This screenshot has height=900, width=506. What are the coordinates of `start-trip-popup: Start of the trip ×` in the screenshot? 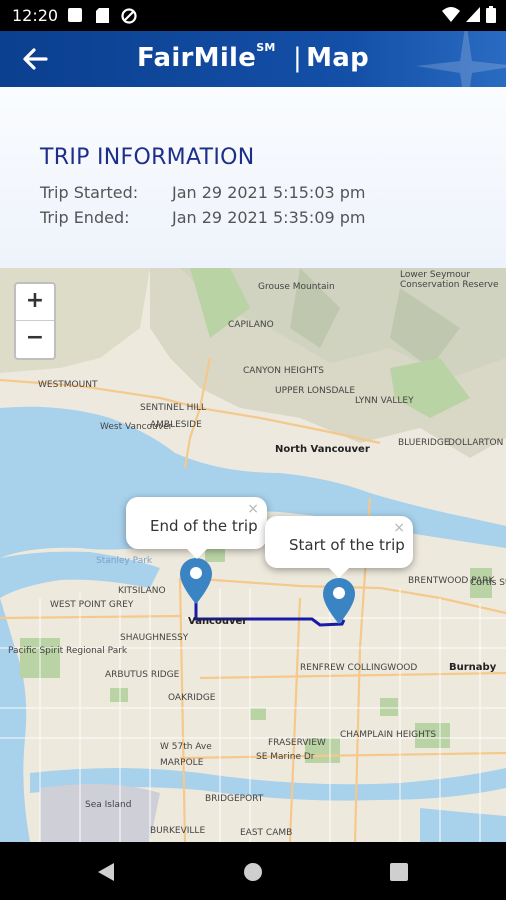 It's located at (339, 547).